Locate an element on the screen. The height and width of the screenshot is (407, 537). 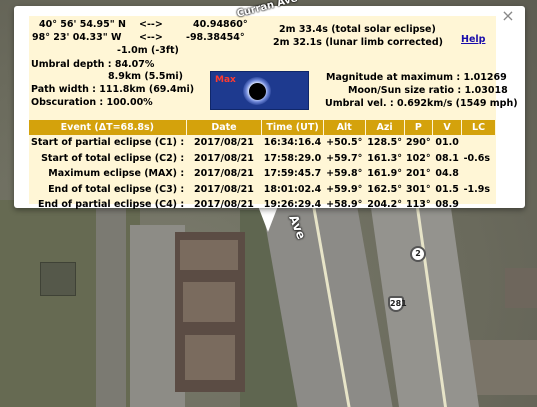
event-name: Start of total eclipse (C2) : is located at coordinates (113, 158).